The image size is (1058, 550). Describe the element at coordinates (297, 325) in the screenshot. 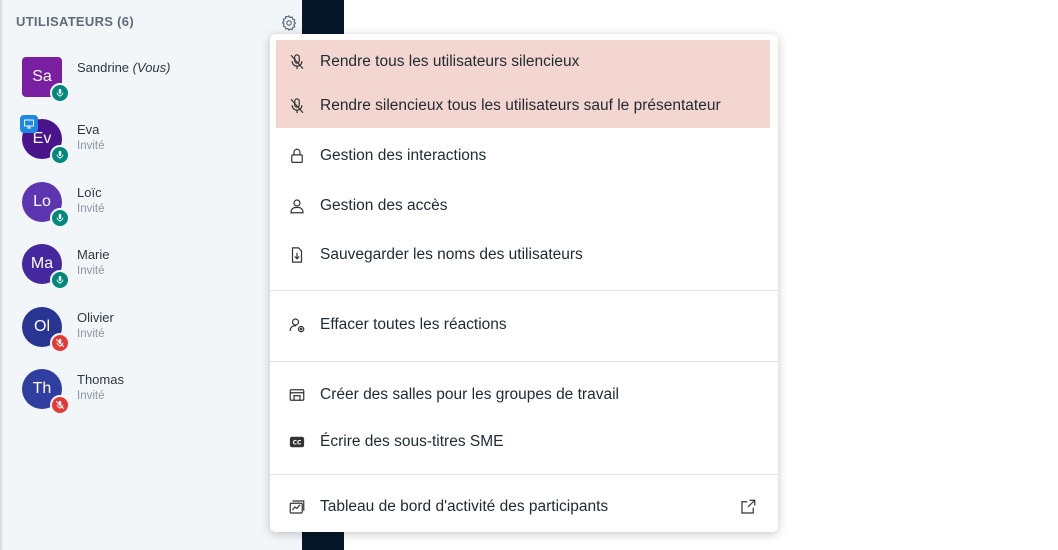

I see `clear-reactions-icon` at that location.